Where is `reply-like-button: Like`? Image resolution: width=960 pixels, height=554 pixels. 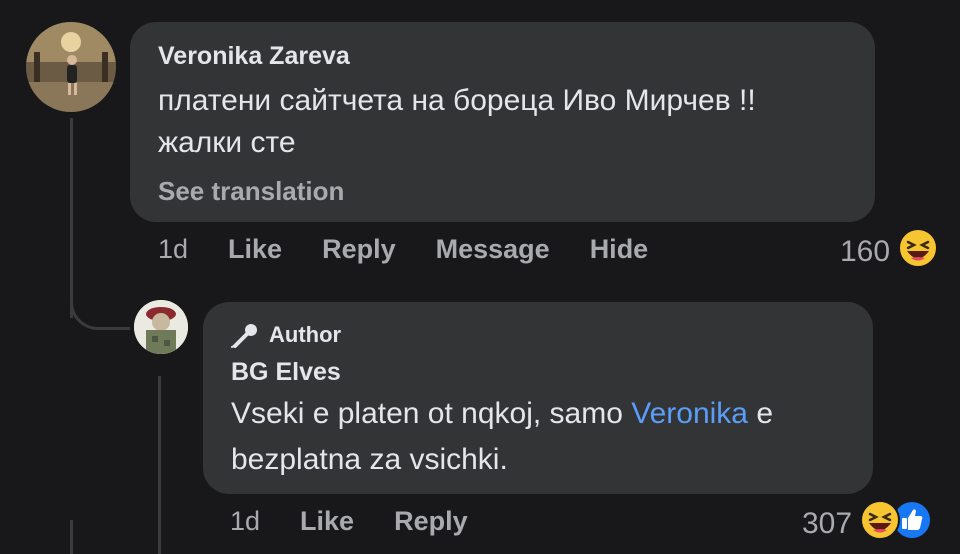
reply-like-button: Like is located at coordinates (327, 521).